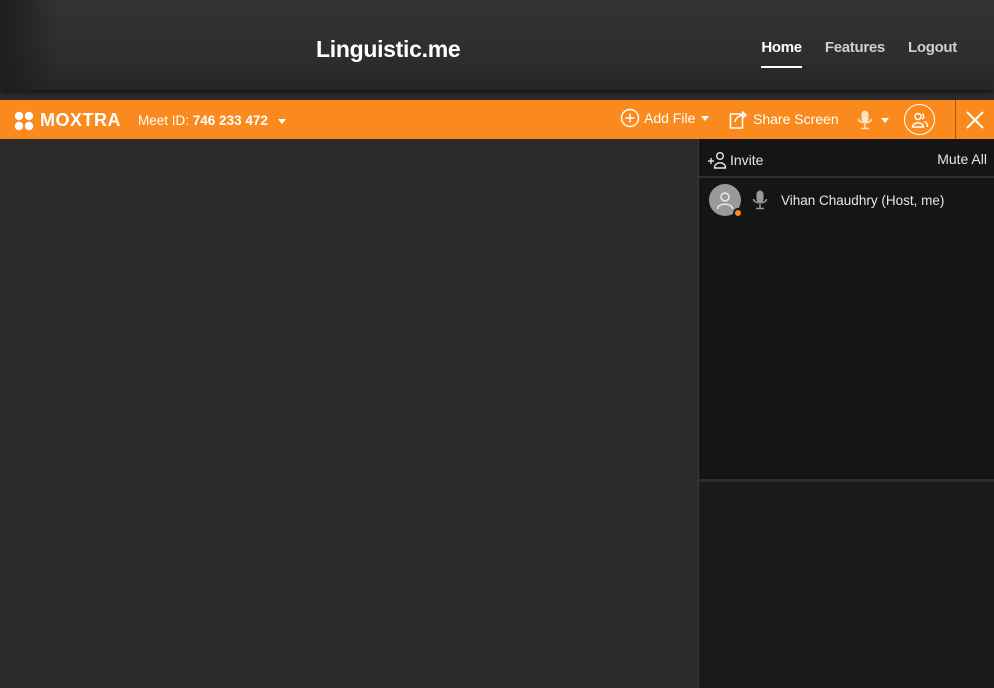 The height and width of the screenshot is (688, 994). Describe the element at coordinates (738, 213) in the screenshot. I see `presence-status-dot` at that location.